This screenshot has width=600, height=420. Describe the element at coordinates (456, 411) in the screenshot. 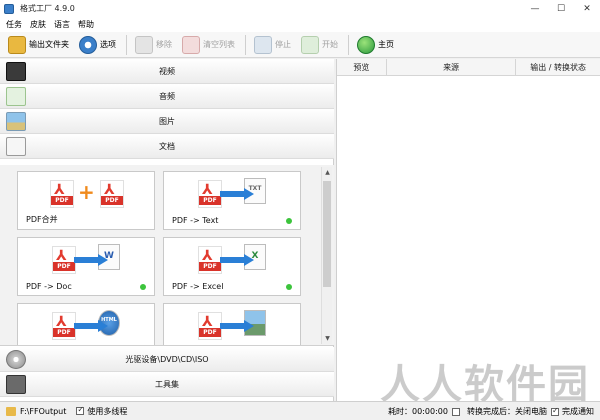

I see `after-convert-checkbox` at that location.